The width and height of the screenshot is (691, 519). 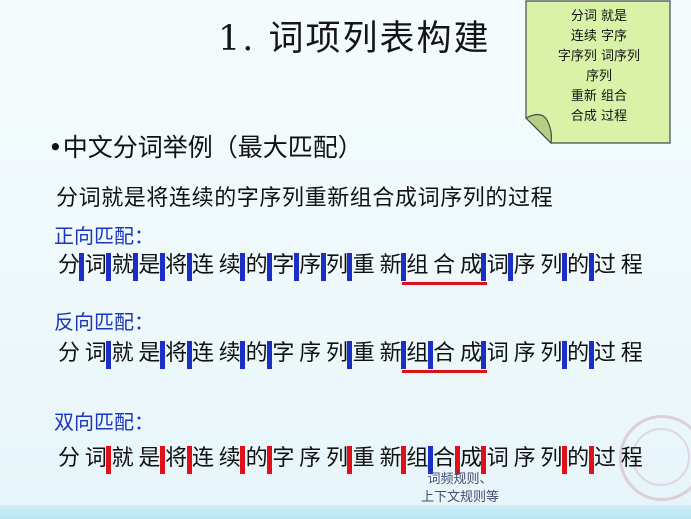 I want to click on backward-match-segmentation: 分词就是将连续的字序列重新组合成词序列的过程, so click(x=366, y=355).